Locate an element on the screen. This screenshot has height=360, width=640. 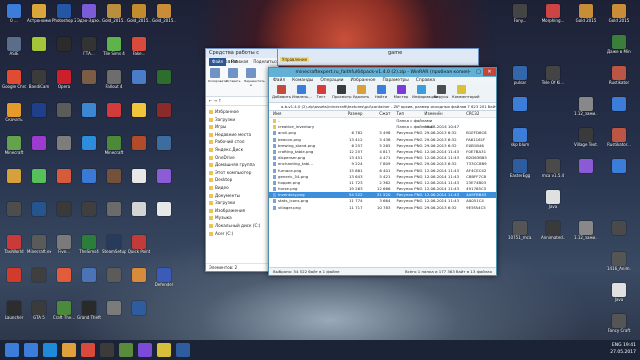
toolbar-button: Просмотр is located at coordinates (342, 93).